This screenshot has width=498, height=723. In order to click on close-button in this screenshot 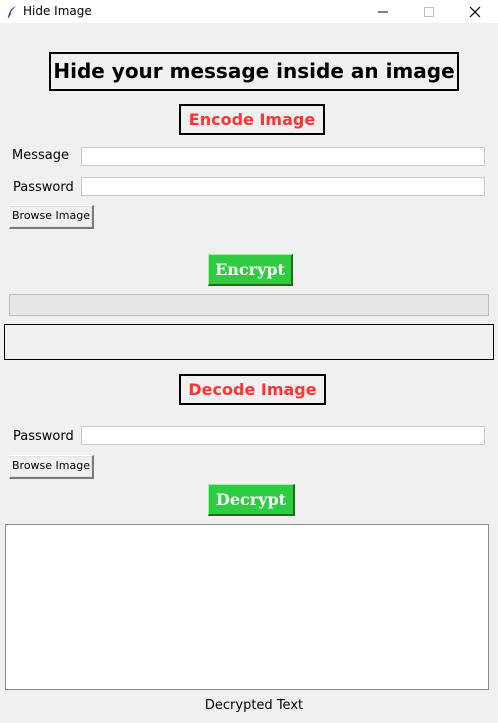, I will do `click(475, 11)`.